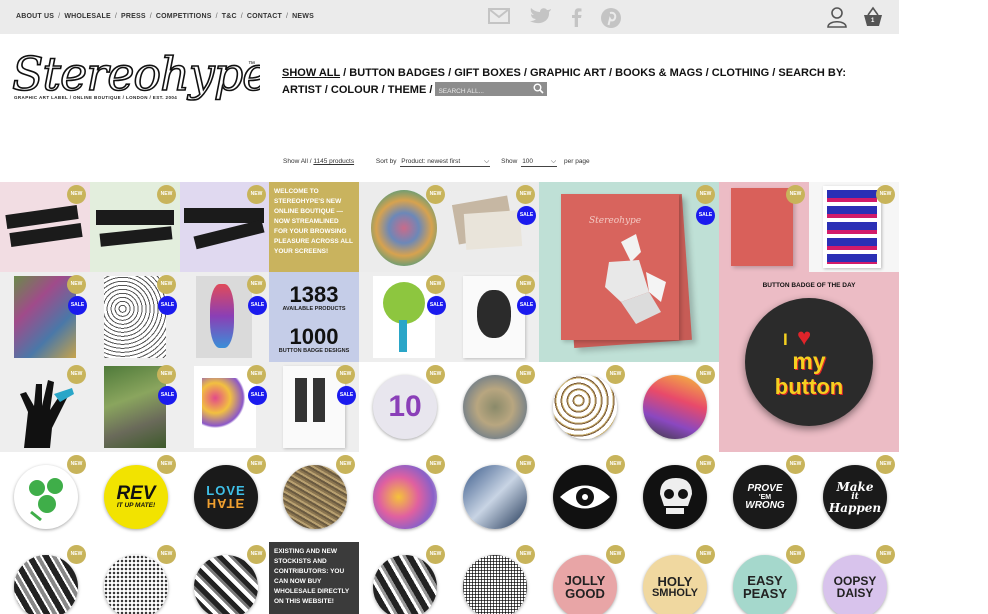  I want to click on product-tile: OOPSY DAISY NEW, so click(854, 578).